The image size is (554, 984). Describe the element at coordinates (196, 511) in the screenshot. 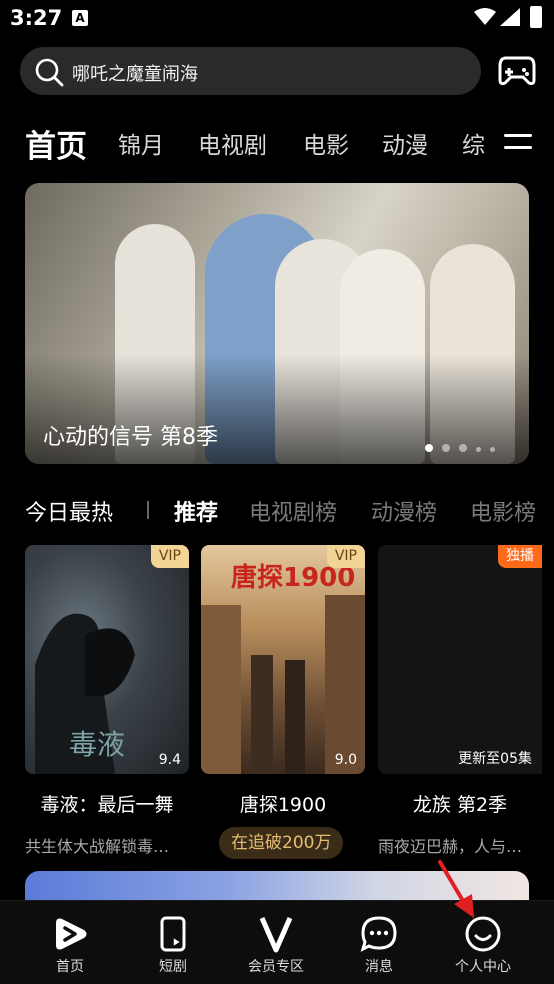

I see `rank-tab-recommend: 推荐` at that location.